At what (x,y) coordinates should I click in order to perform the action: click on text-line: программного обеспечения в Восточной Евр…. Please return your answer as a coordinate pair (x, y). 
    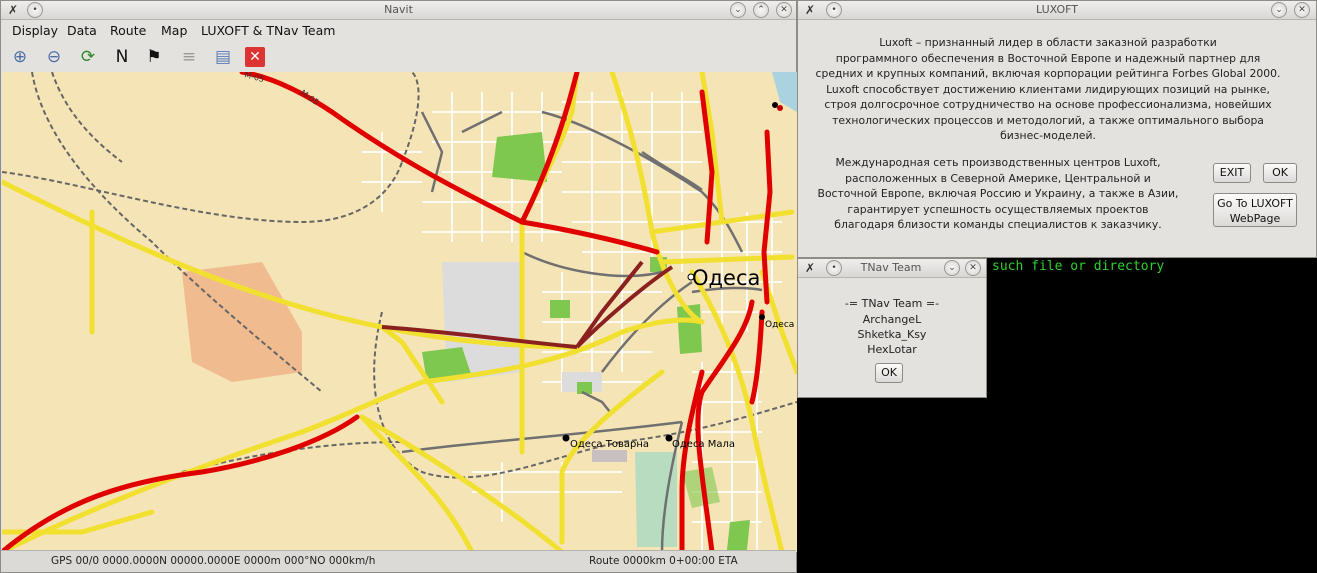
    Looking at the image, I should click on (1048, 58).